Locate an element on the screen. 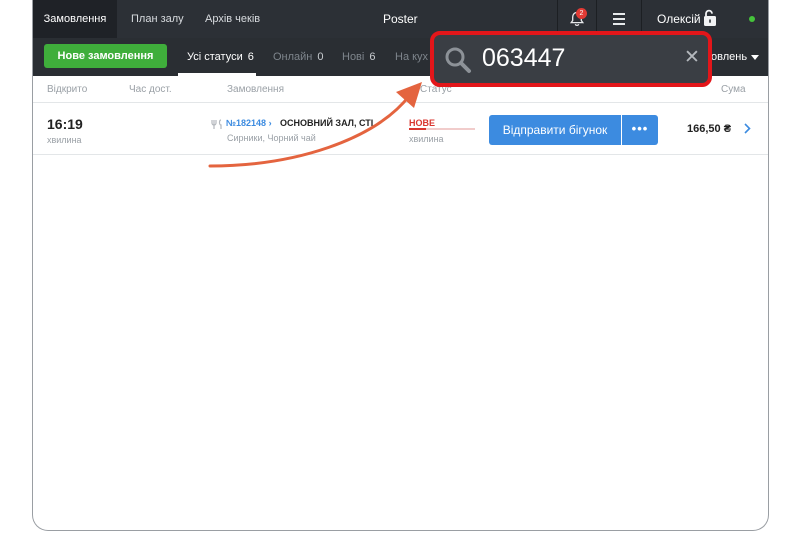 The width and height of the screenshot is (800, 533). filter-label: На кух is located at coordinates (412, 57).